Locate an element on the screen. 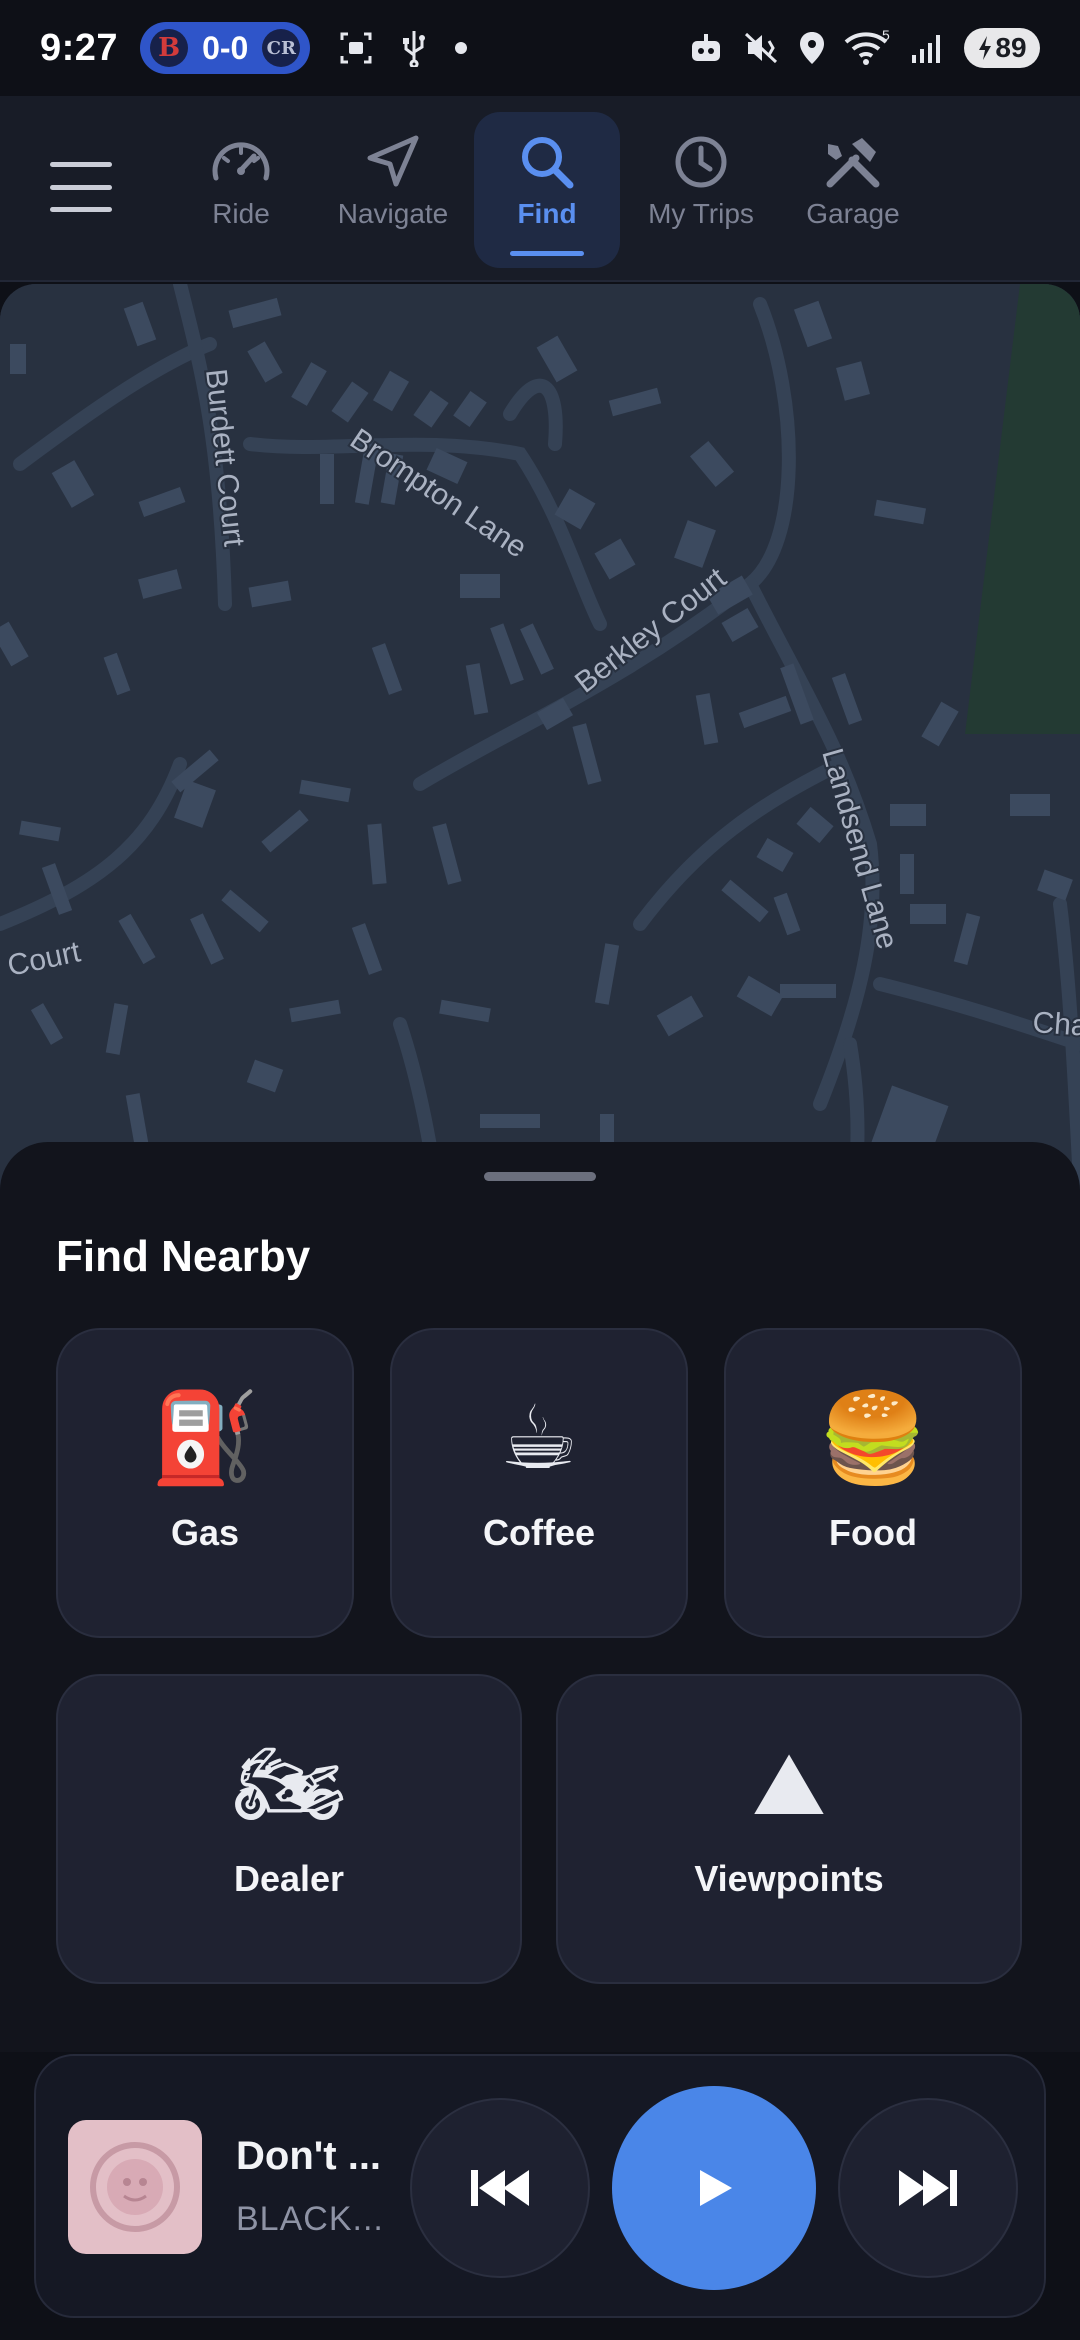 The height and width of the screenshot is (2340, 1080). category-label: Coffee is located at coordinates (538, 1532).